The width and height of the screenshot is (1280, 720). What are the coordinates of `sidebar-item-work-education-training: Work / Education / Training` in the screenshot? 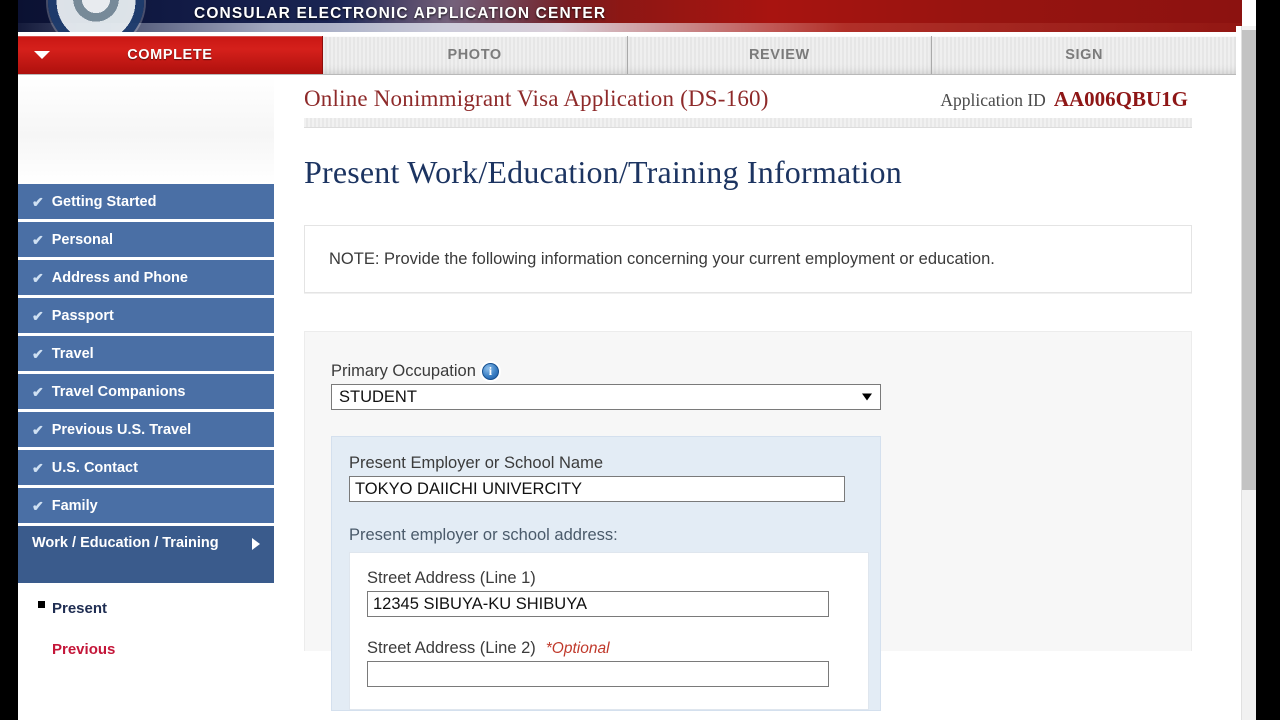 It's located at (146, 554).